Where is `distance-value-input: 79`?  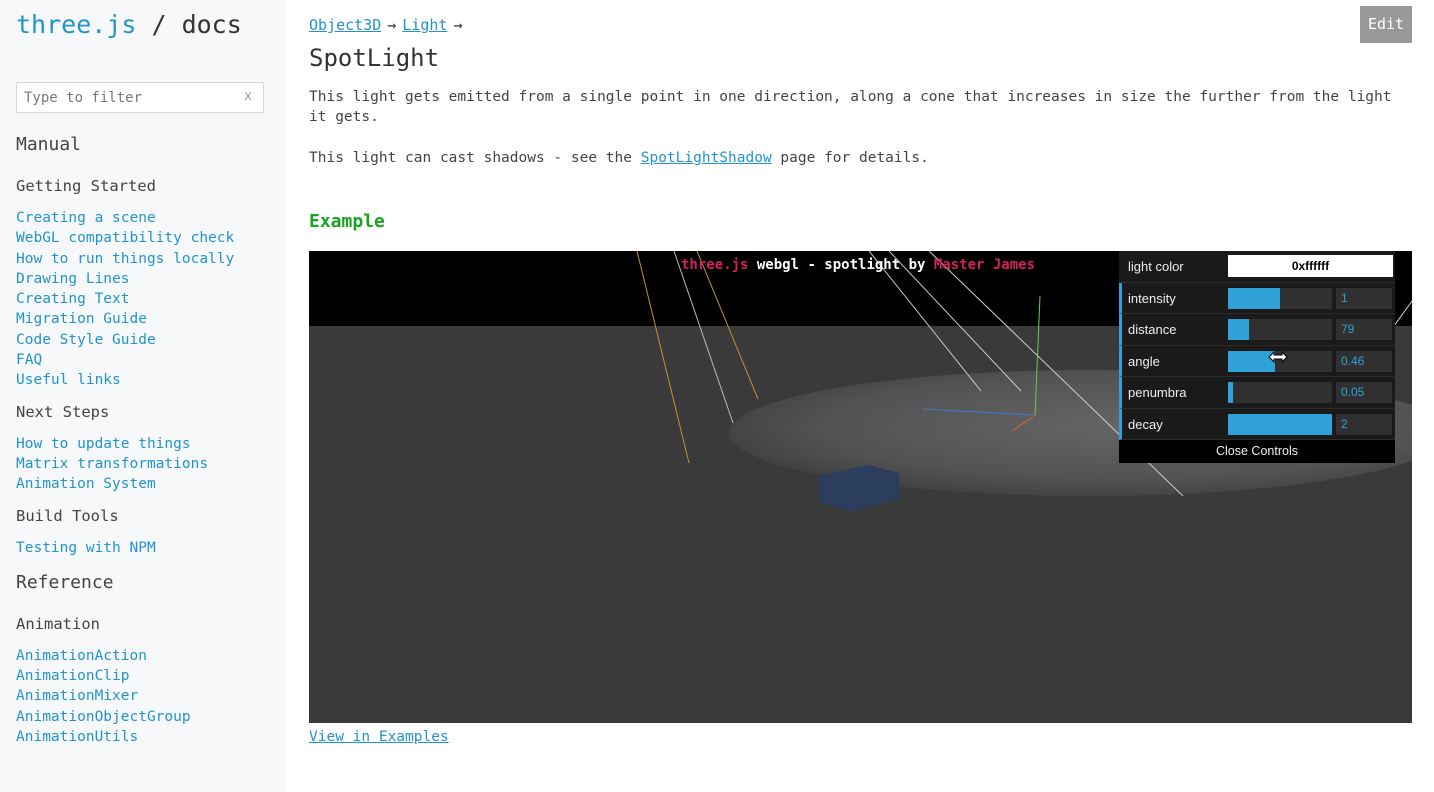
distance-value-input: 79 is located at coordinates (1364, 329).